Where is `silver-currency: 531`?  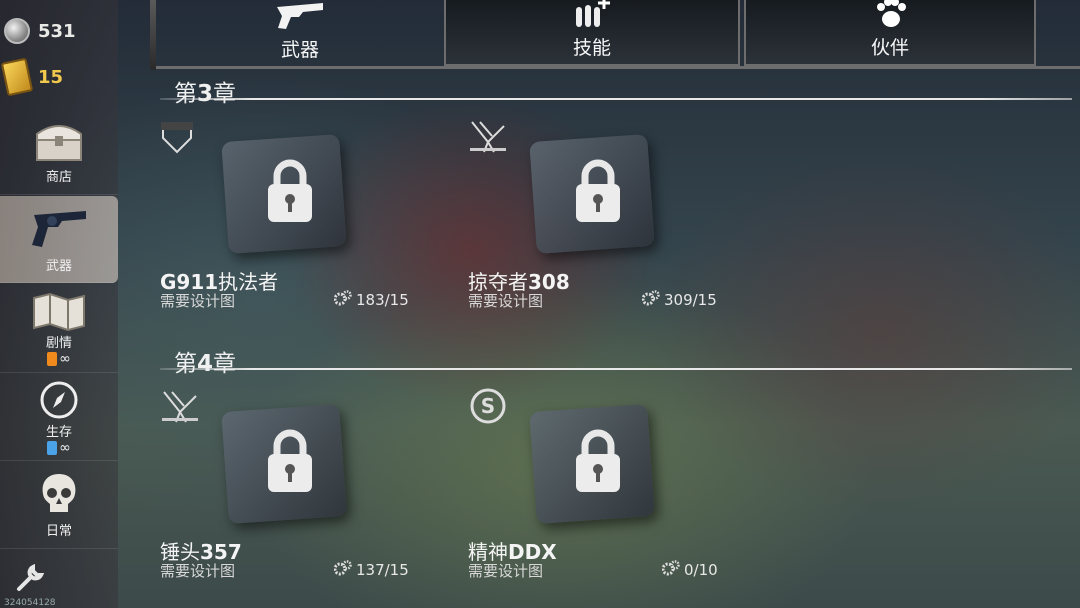 silver-currency: 531 is located at coordinates (40, 31).